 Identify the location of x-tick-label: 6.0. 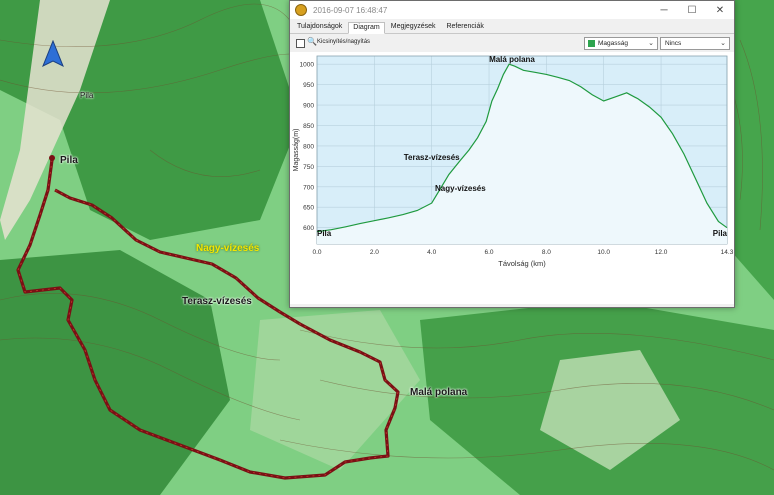
(489, 252).